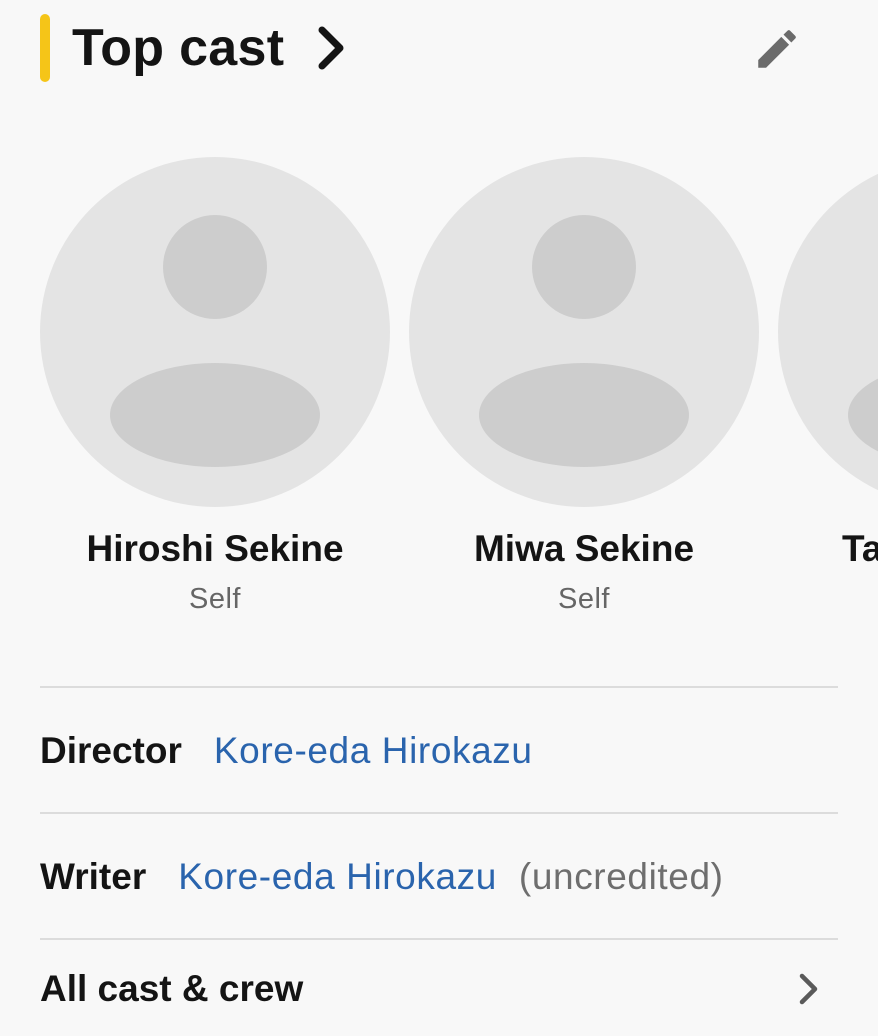 The image size is (878, 1036). Describe the element at coordinates (337, 877) in the screenshot. I see `writer-link: Kore-eda Hirokazu` at that location.